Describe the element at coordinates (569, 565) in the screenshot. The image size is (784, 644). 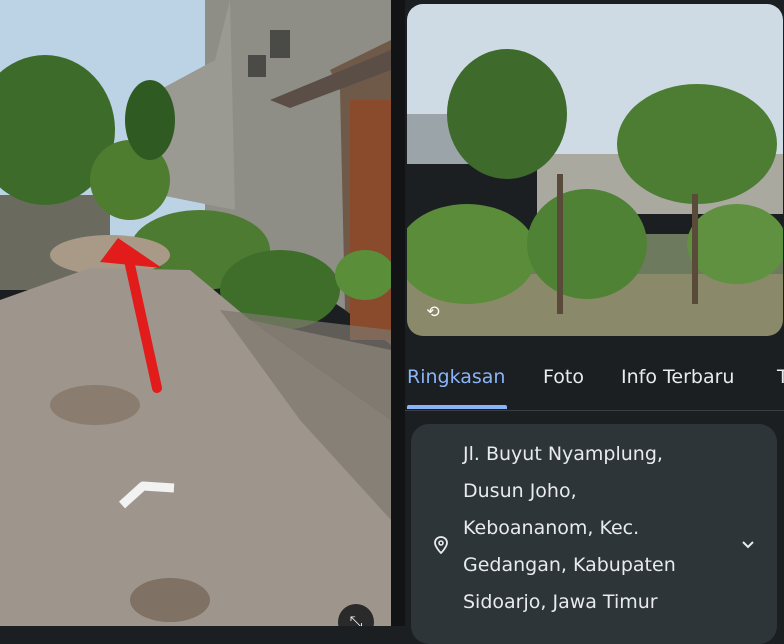
I see `address-line: Gedangan, Kabupaten` at that location.